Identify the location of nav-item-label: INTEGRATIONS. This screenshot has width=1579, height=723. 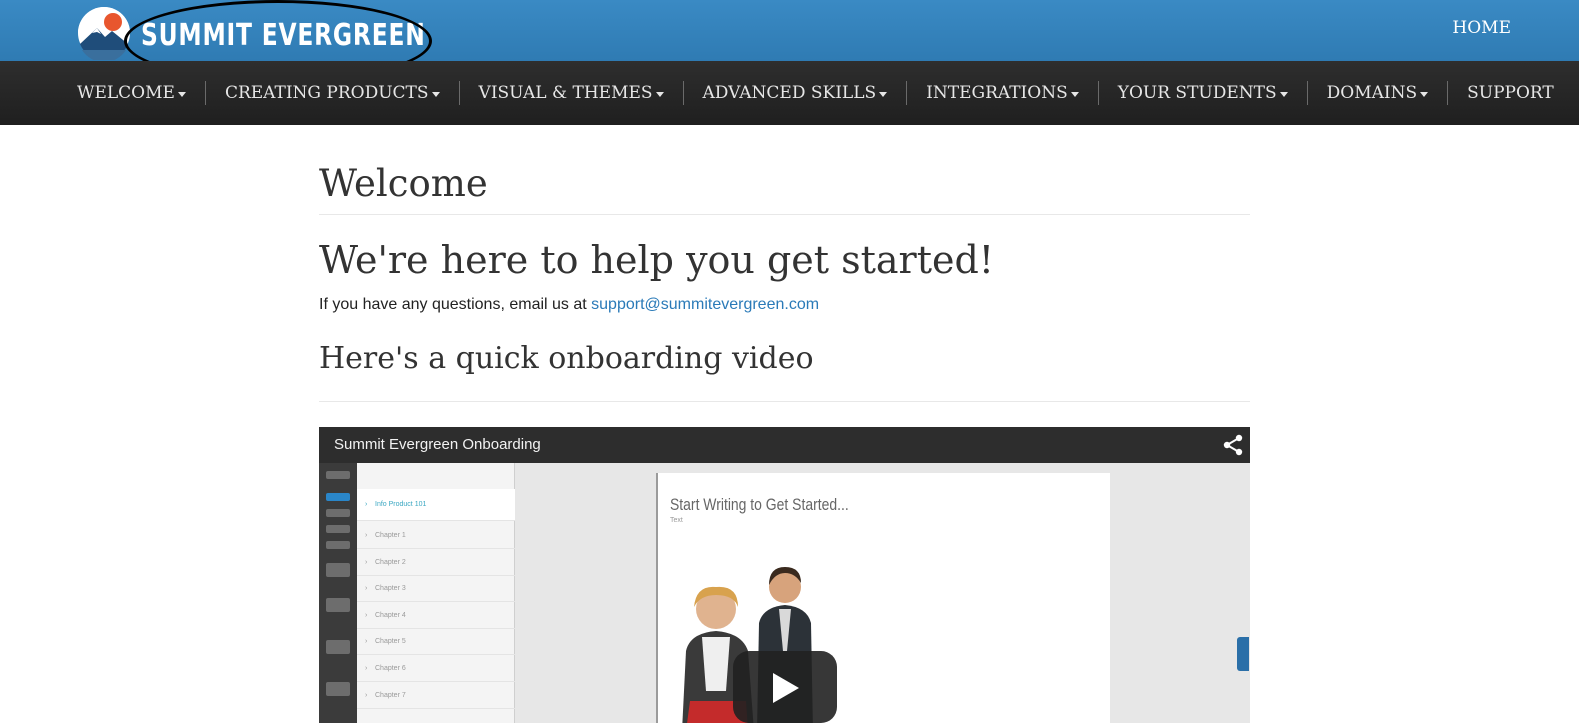
(997, 93).